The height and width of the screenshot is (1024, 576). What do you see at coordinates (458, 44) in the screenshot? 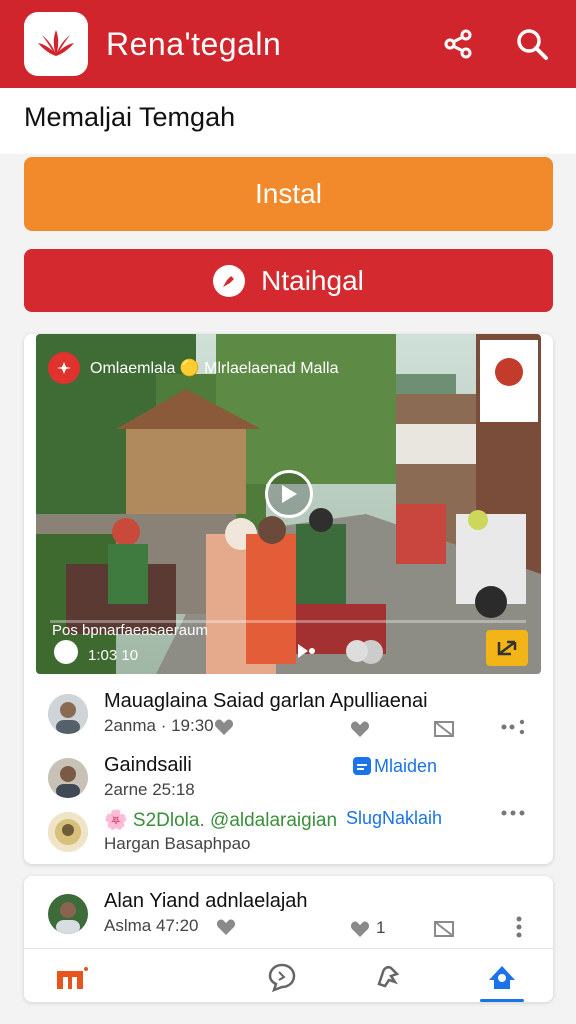
I see `share-icon` at bounding box center [458, 44].